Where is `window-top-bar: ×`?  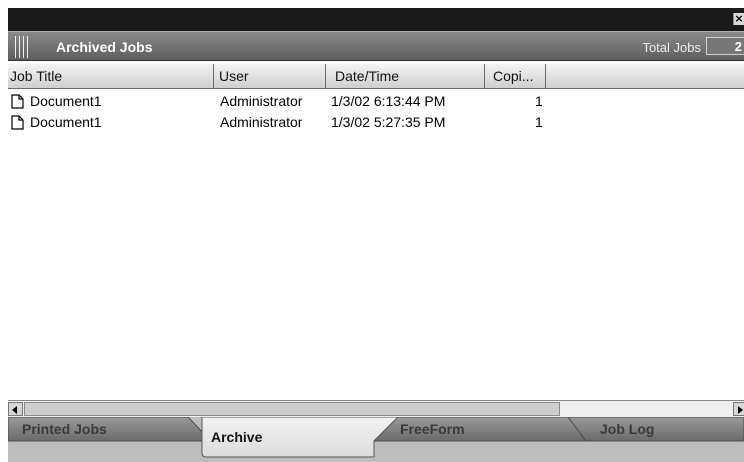 window-top-bar: × is located at coordinates (376, 19).